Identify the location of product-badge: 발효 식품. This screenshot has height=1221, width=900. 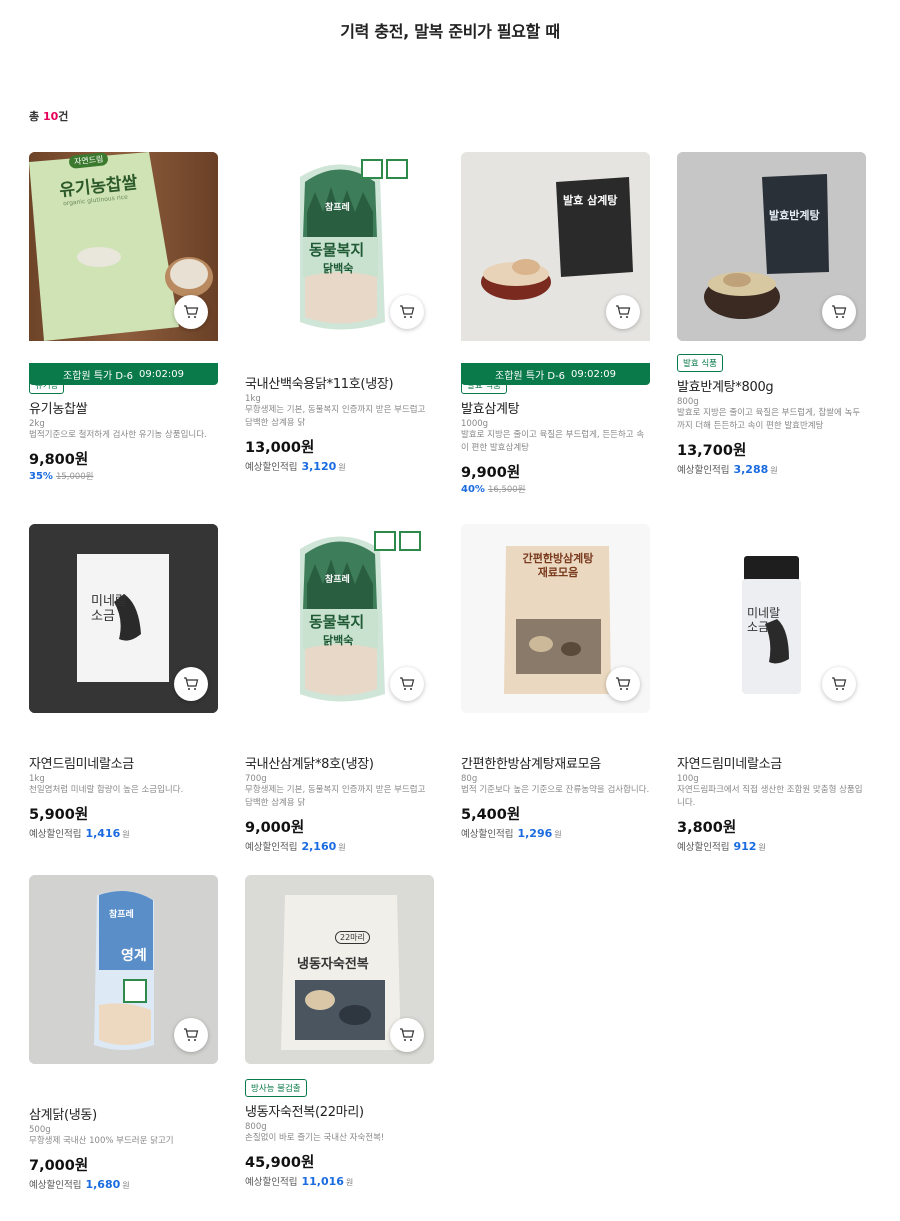
(700, 363).